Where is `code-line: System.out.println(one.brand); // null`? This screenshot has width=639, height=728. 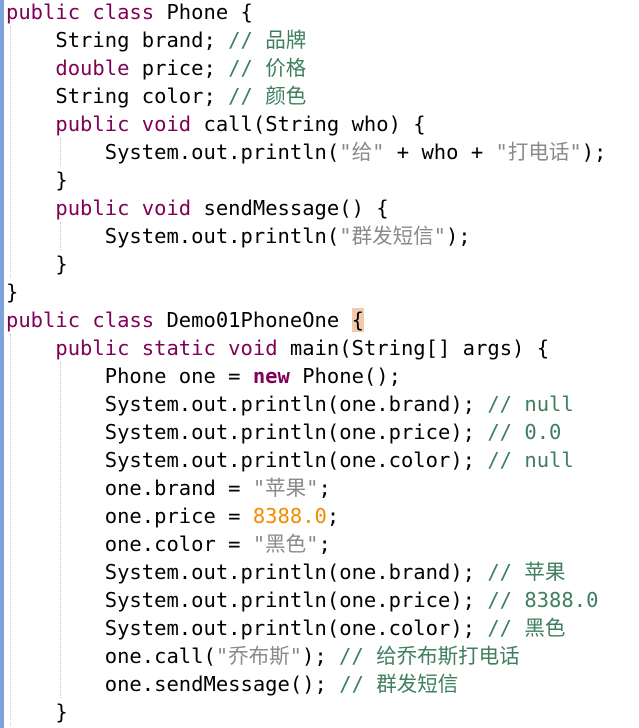
code-line: System.out.println(one.brand); // null is located at coordinates (290, 404).